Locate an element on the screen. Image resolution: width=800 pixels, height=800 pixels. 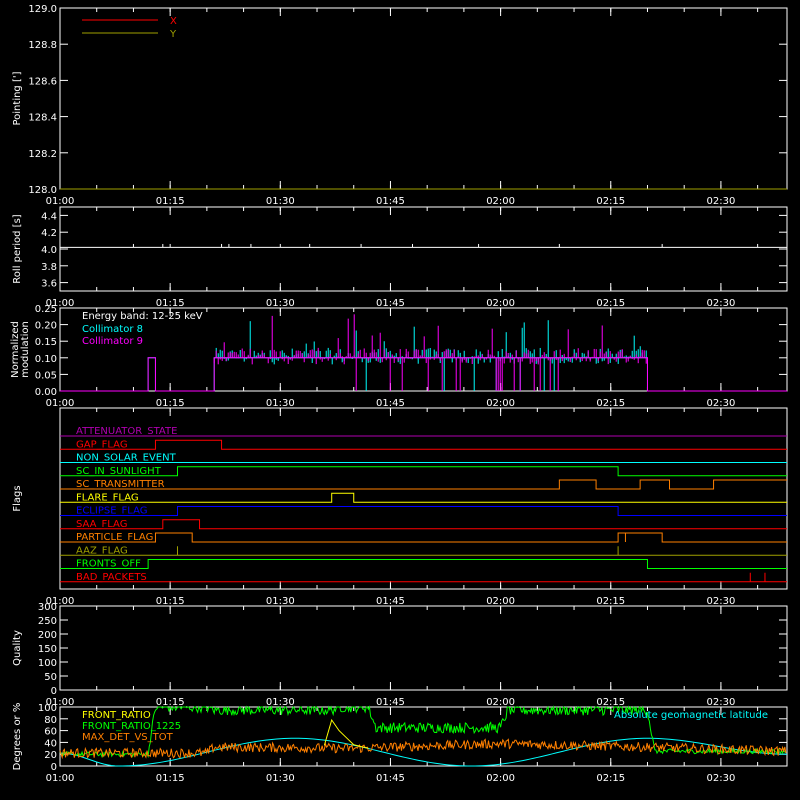
y-tick-label: 150 is located at coordinates (47, 649).